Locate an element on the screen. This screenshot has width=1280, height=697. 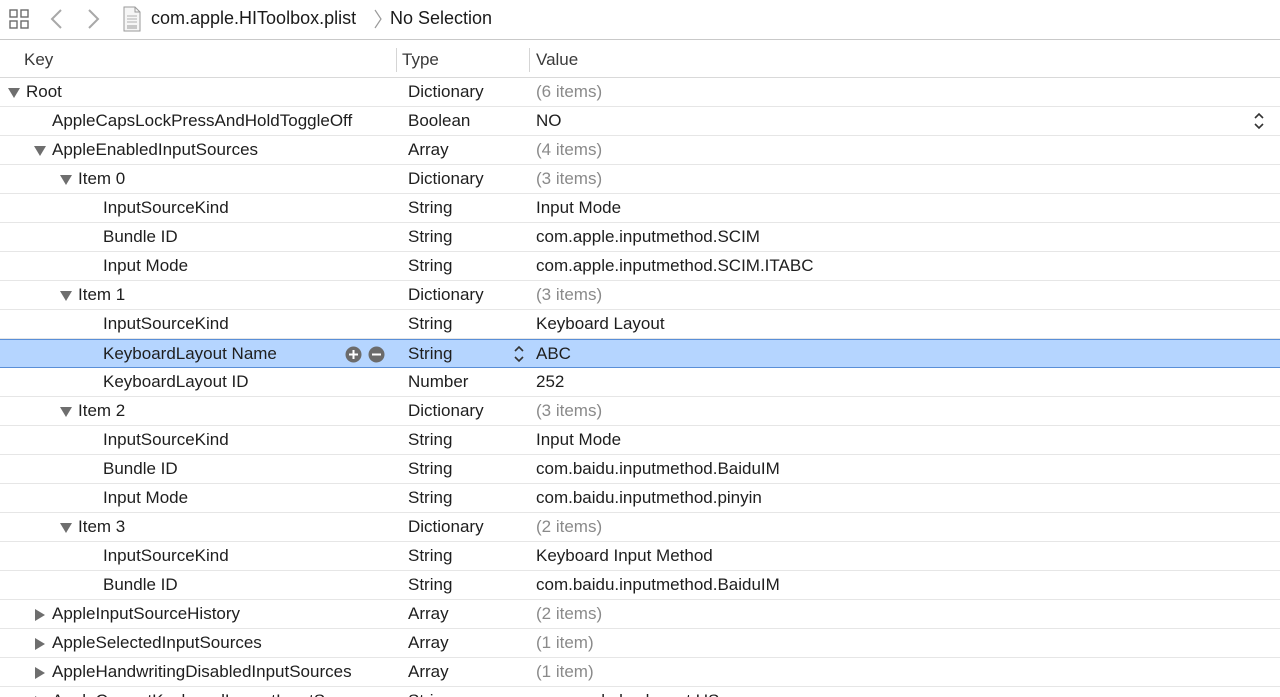
row-value: (6 items) is located at coordinates (569, 92).